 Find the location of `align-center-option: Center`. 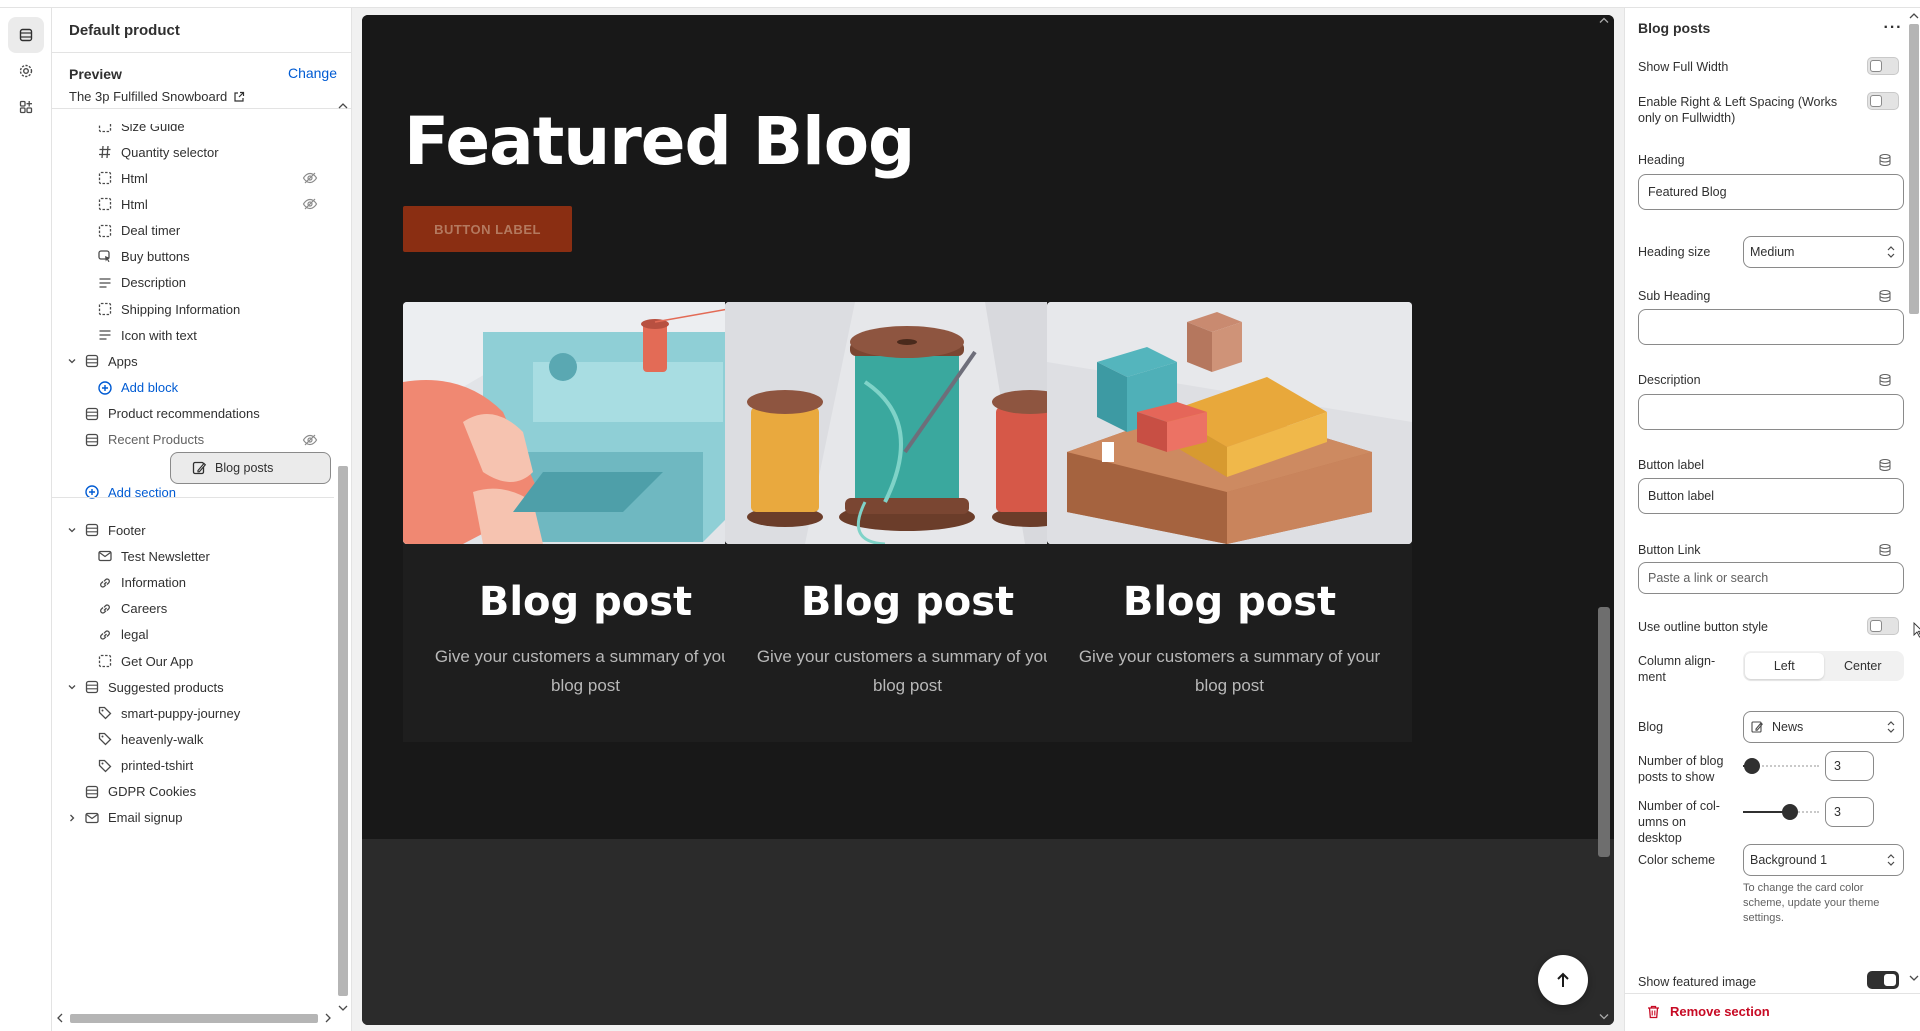

align-center-option: Center is located at coordinates (1863, 666).